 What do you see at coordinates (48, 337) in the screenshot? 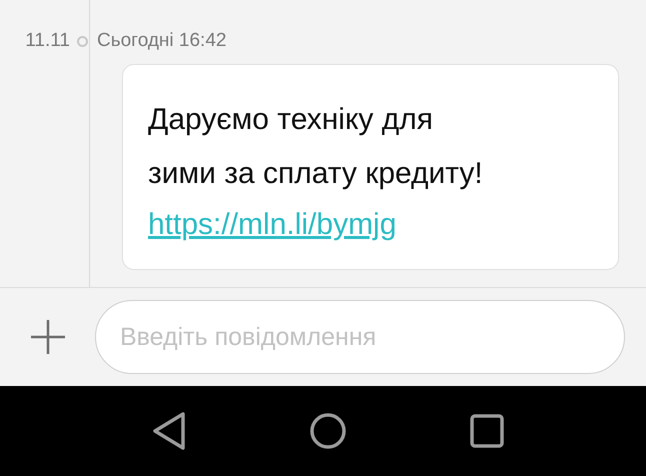
I see `add-icon` at bounding box center [48, 337].